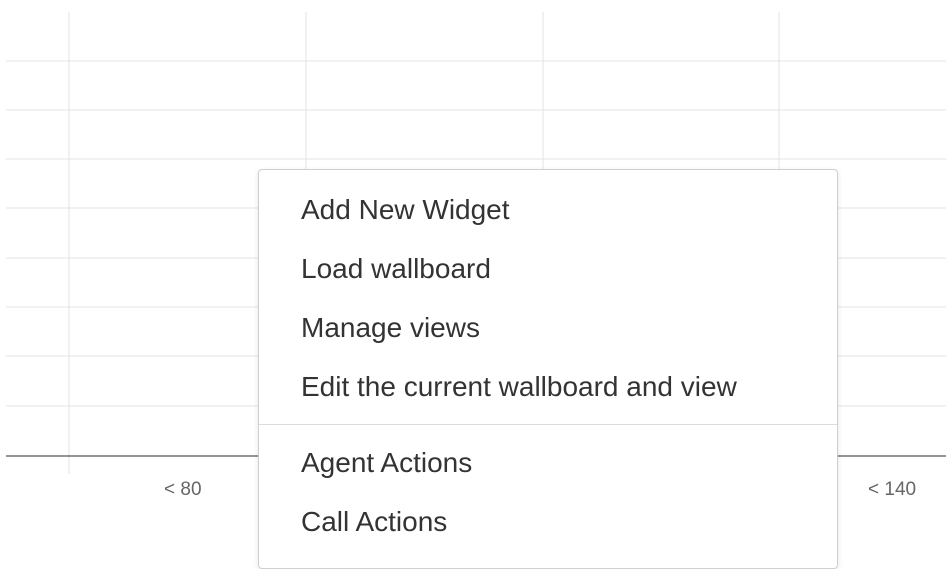  I want to click on menu-item-call-actions: Call Actions, so click(548, 521).